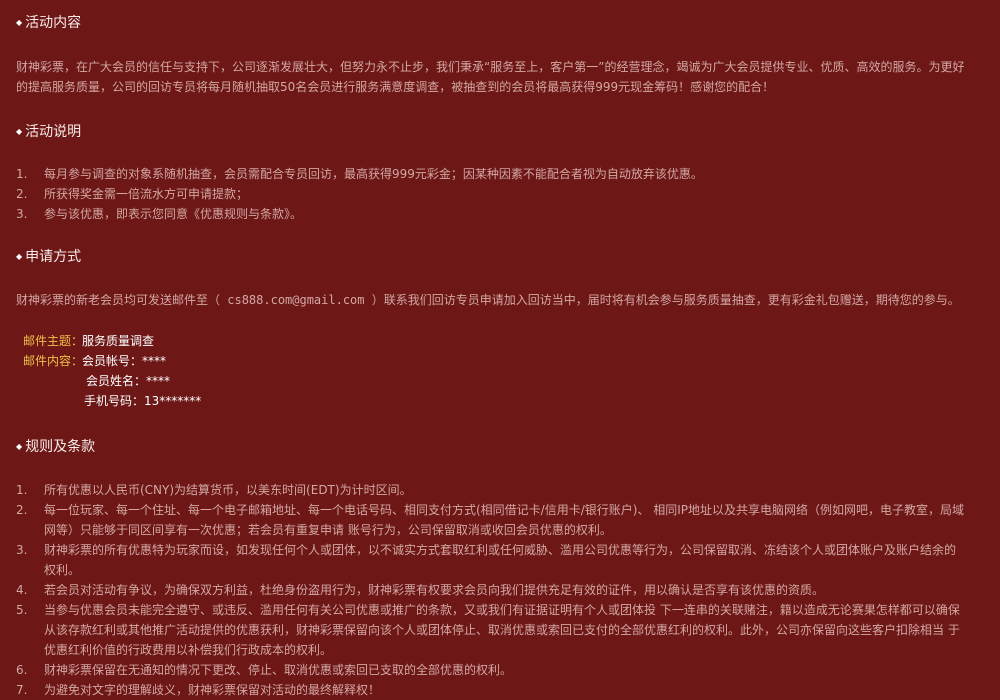 The width and height of the screenshot is (1000, 700). I want to click on mail-subject-label: 邮件主题：, so click(53, 341).